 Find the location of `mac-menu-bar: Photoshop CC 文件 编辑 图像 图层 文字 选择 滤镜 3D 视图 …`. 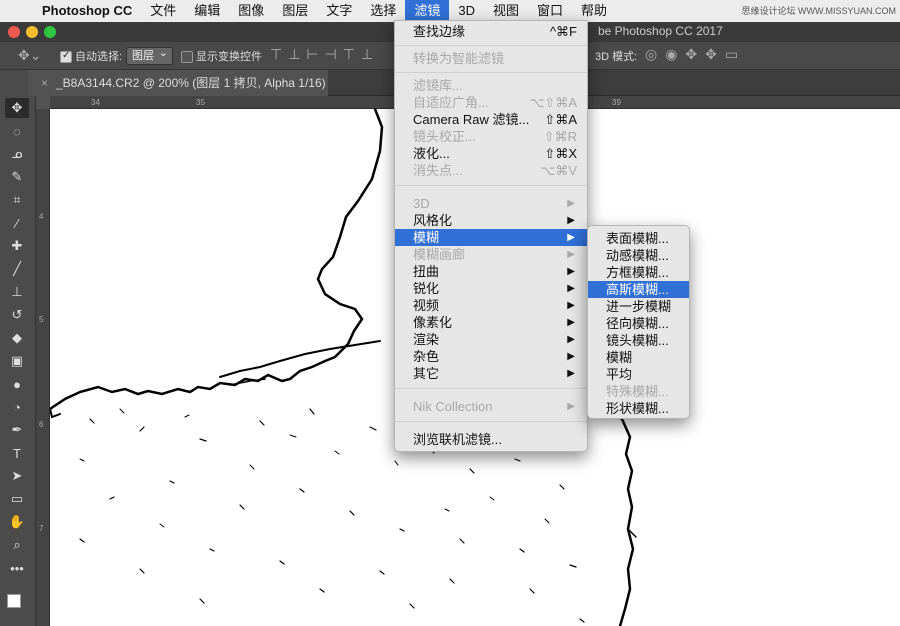

mac-menu-bar: Photoshop CC 文件 编辑 图像 图层 文字 选择 滤镜 3D 视图 … is located at coordinates (450, 11).